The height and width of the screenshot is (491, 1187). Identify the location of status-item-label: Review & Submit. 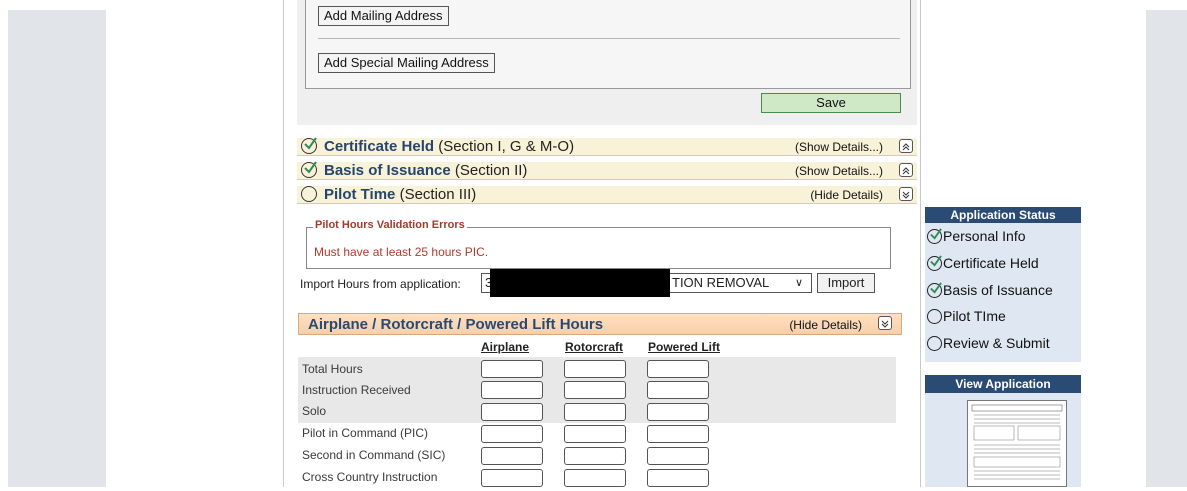
(996, 343).